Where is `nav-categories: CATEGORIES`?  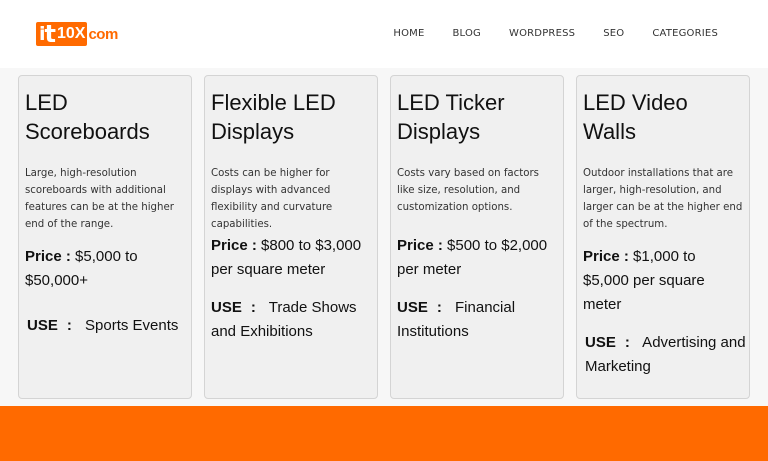
nav-categories: CATEGORIES is located at coordinates (685, 33).